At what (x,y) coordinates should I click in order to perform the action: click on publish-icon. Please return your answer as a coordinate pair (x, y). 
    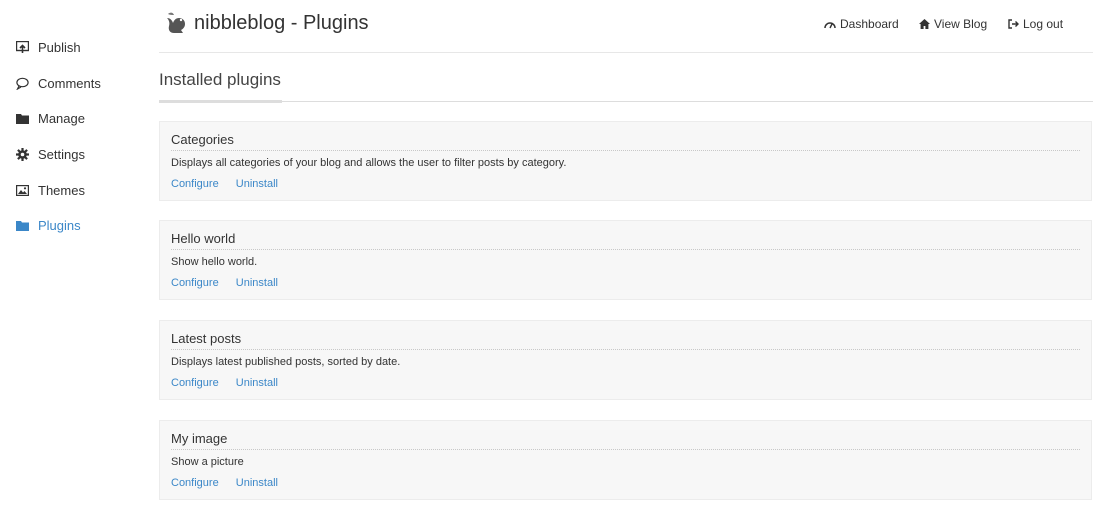
    Looking at the image, I should click on (22, 47).